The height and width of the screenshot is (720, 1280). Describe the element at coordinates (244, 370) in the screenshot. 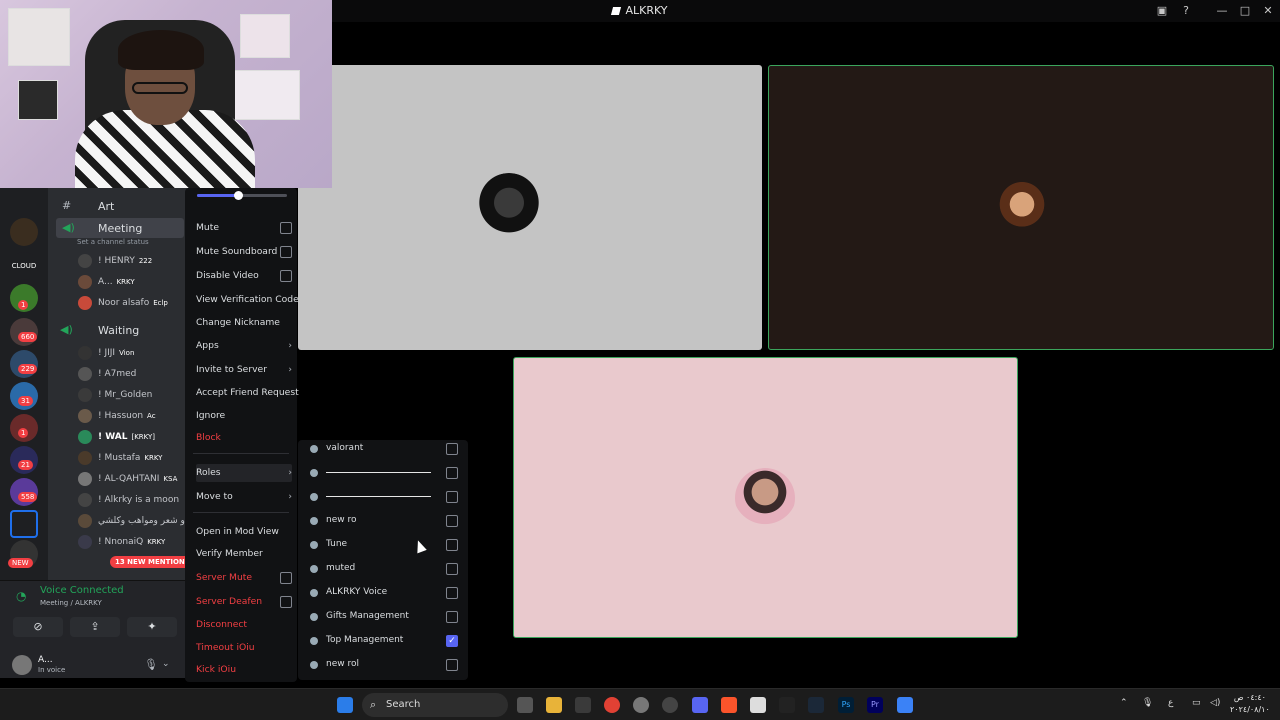

I see `menu-invite-to-server: Invite to Server ›` at that location.